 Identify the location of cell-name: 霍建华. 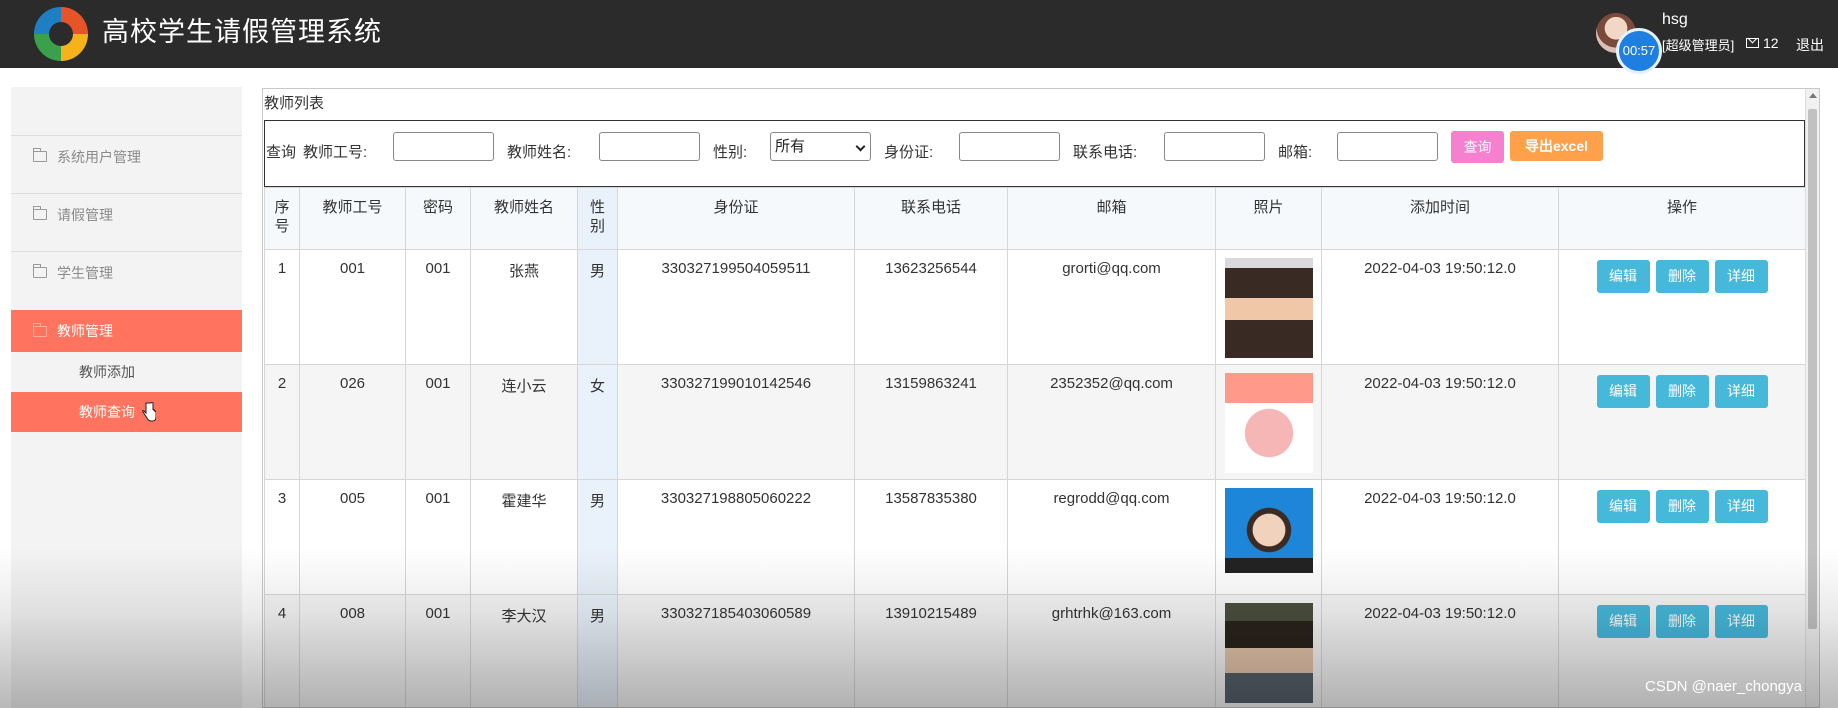
(524, 537).